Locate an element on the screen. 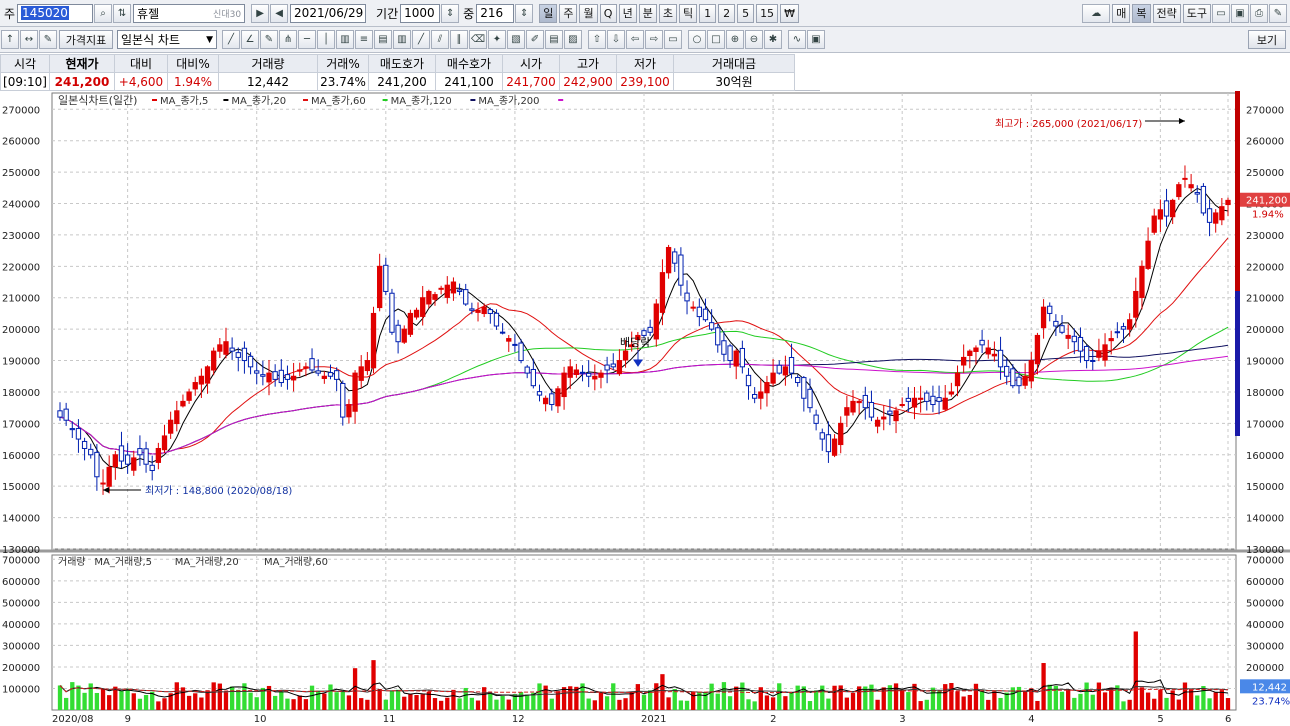 The width and height of the screenshot is (1290, 726). interval-tab: ₩ is located at coordinates (789, 13).